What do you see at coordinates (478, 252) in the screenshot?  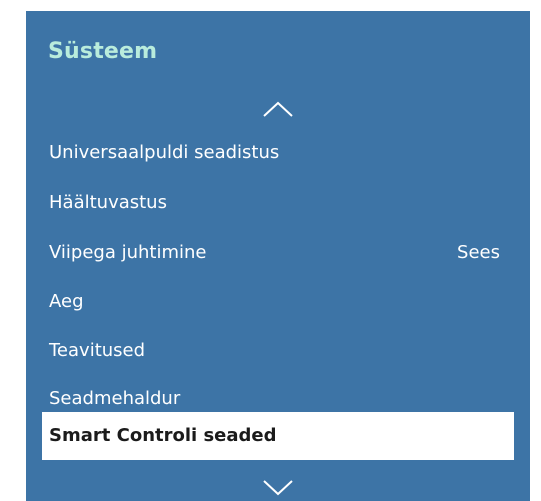 I see `menu-item-value: Sees` at bounding box center [478, 252].